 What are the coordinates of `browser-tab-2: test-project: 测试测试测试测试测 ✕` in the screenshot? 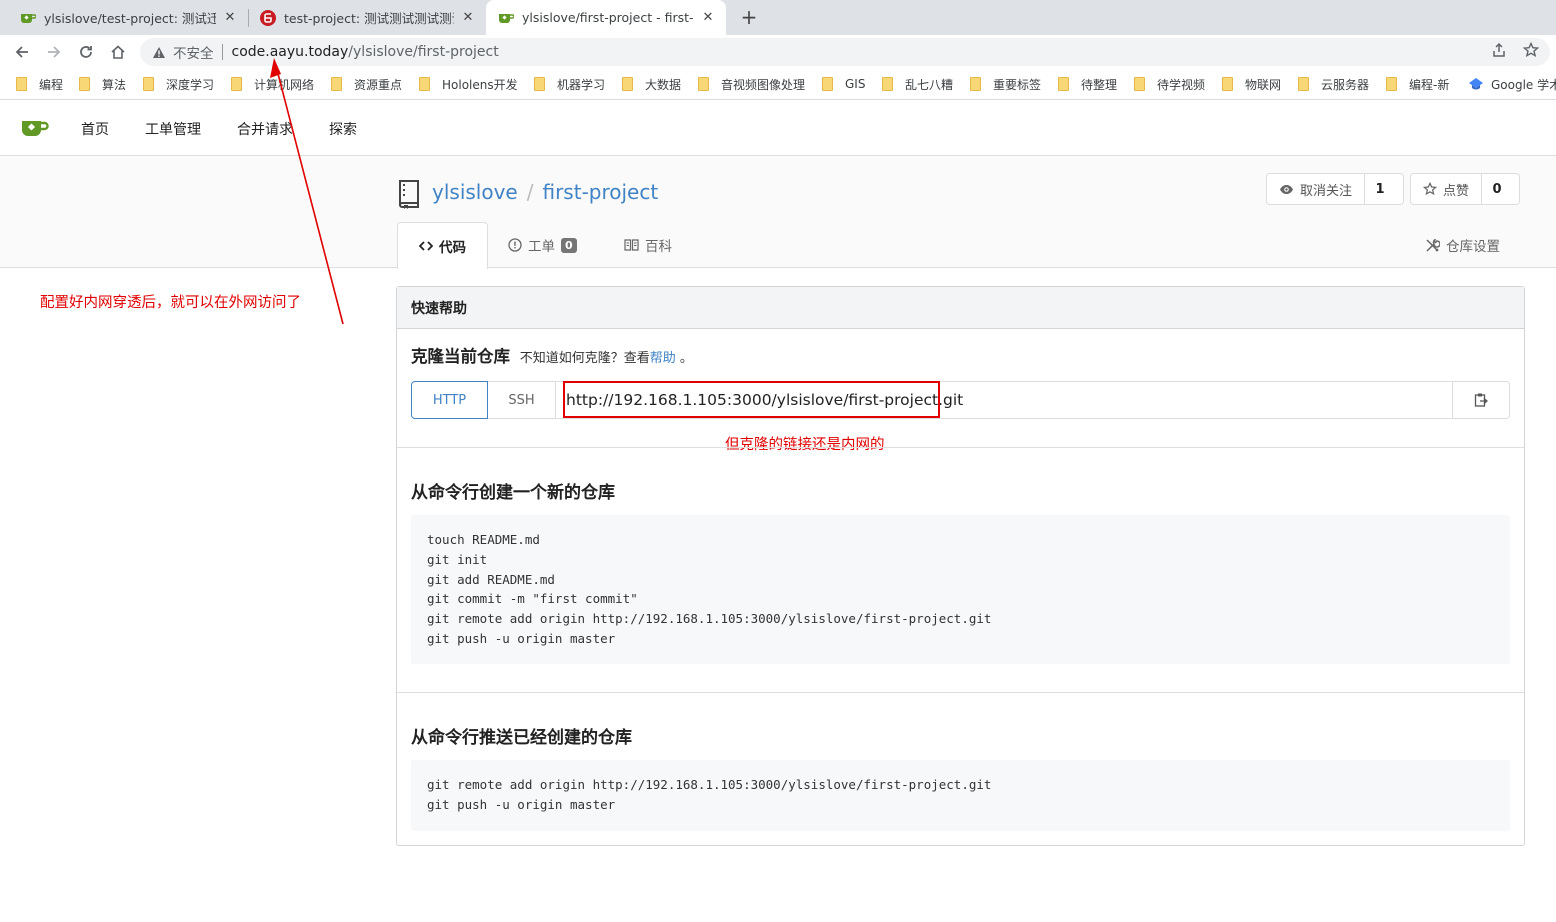 It's located at (367, 17).